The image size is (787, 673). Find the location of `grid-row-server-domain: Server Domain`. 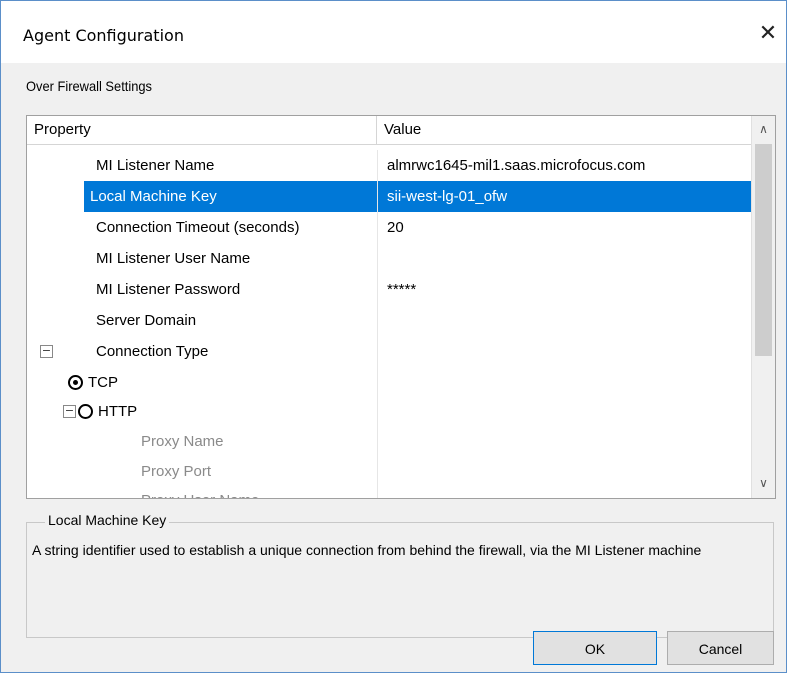

grid-row-server-domain: Server Domain is located at coordinates (389, 320).